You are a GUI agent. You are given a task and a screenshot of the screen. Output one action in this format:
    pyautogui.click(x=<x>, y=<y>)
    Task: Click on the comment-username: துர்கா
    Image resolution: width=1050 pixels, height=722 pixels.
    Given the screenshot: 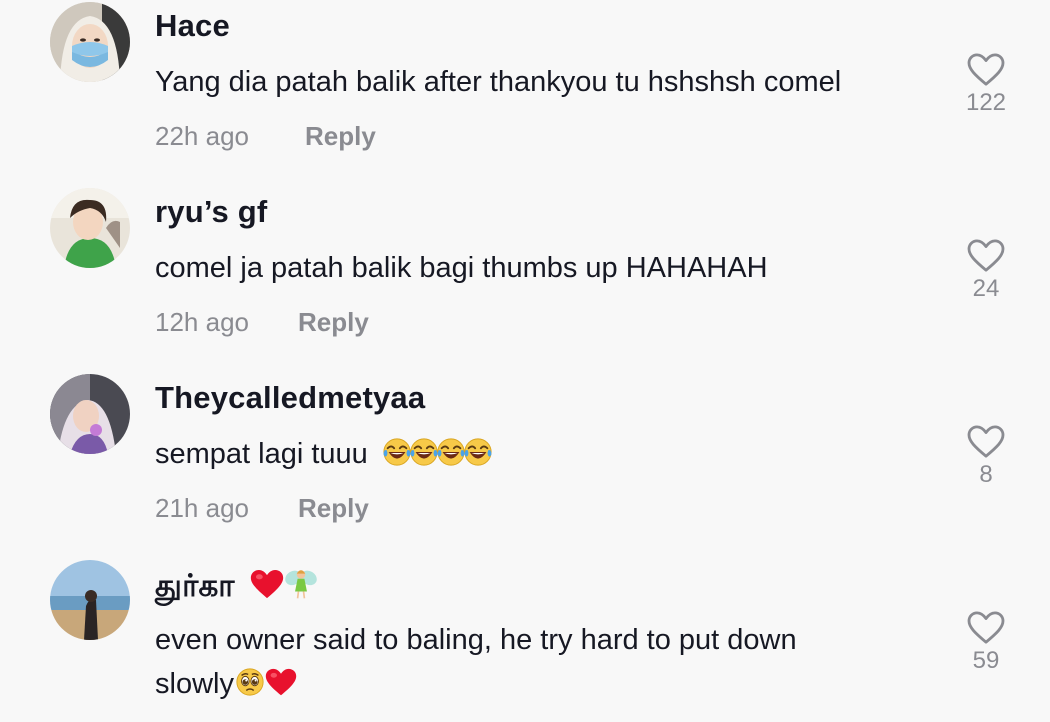 What is the action you would take?
    pyautogui.click(x=236, y=587)
    